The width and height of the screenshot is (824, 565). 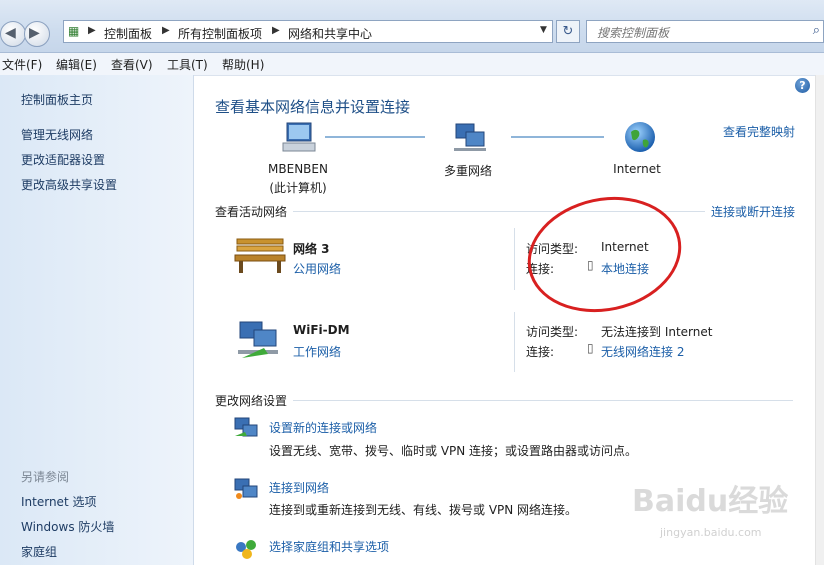 I want to click on setup-connection-desc: 设置无线、宽带、拨号、临时或 VPN 连接；或设置路由器或访问点。, so click(x=453, y=451).